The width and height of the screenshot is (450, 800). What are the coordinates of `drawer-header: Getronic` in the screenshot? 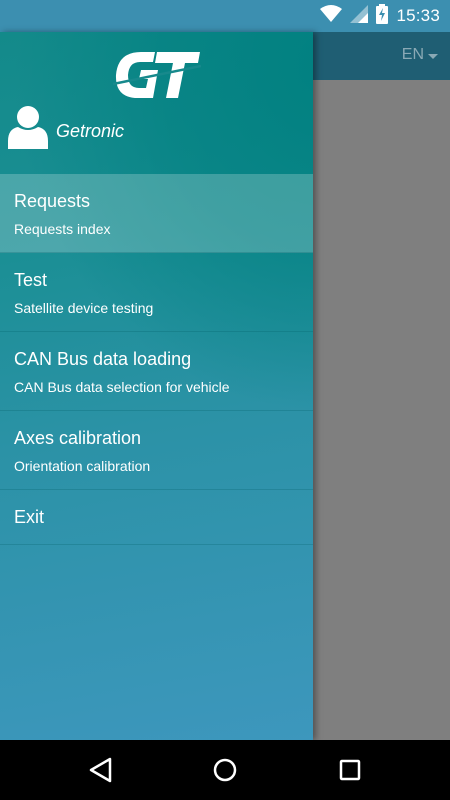 It's located at (156, 103).